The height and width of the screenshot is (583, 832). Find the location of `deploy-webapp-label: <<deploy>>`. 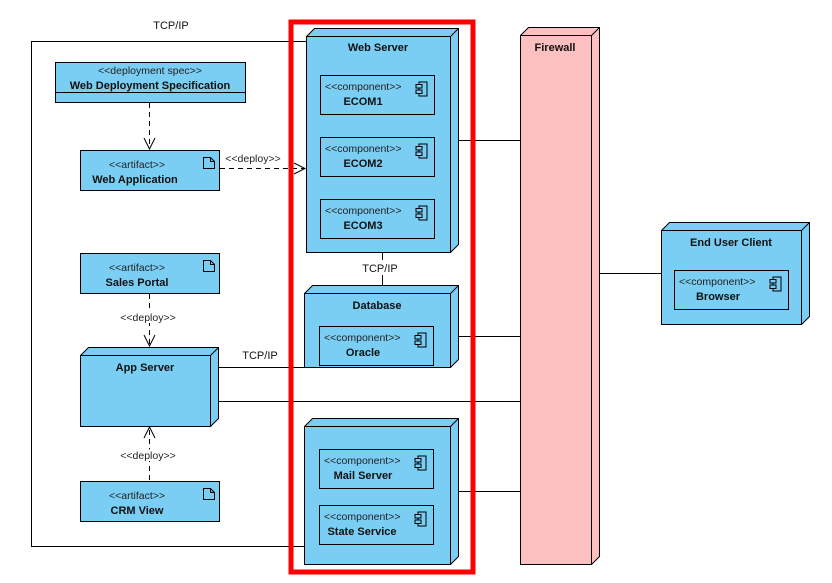

deploy-webapp-label: <<deploy>> is located at coordinates (252, 159).